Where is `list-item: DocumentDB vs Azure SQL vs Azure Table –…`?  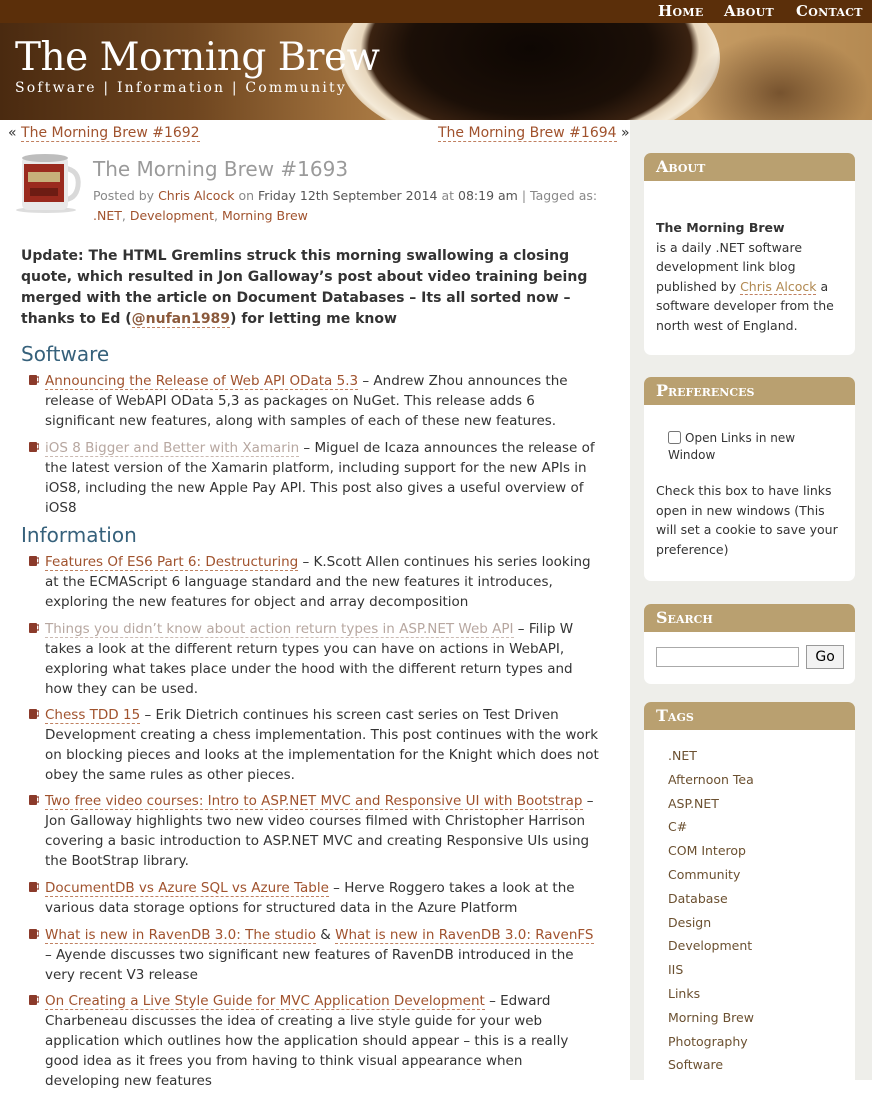 list-item: DocumentDB vs Azure SQL vs Azure Table –… is located at coordinates (315, 898).